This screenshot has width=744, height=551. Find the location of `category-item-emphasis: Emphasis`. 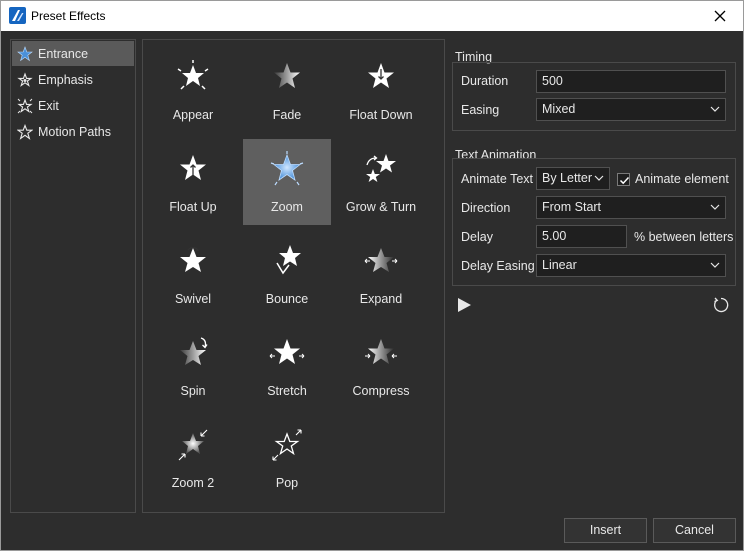

category-item-emphasis: Emphasis is located at coordinates (73, 79).